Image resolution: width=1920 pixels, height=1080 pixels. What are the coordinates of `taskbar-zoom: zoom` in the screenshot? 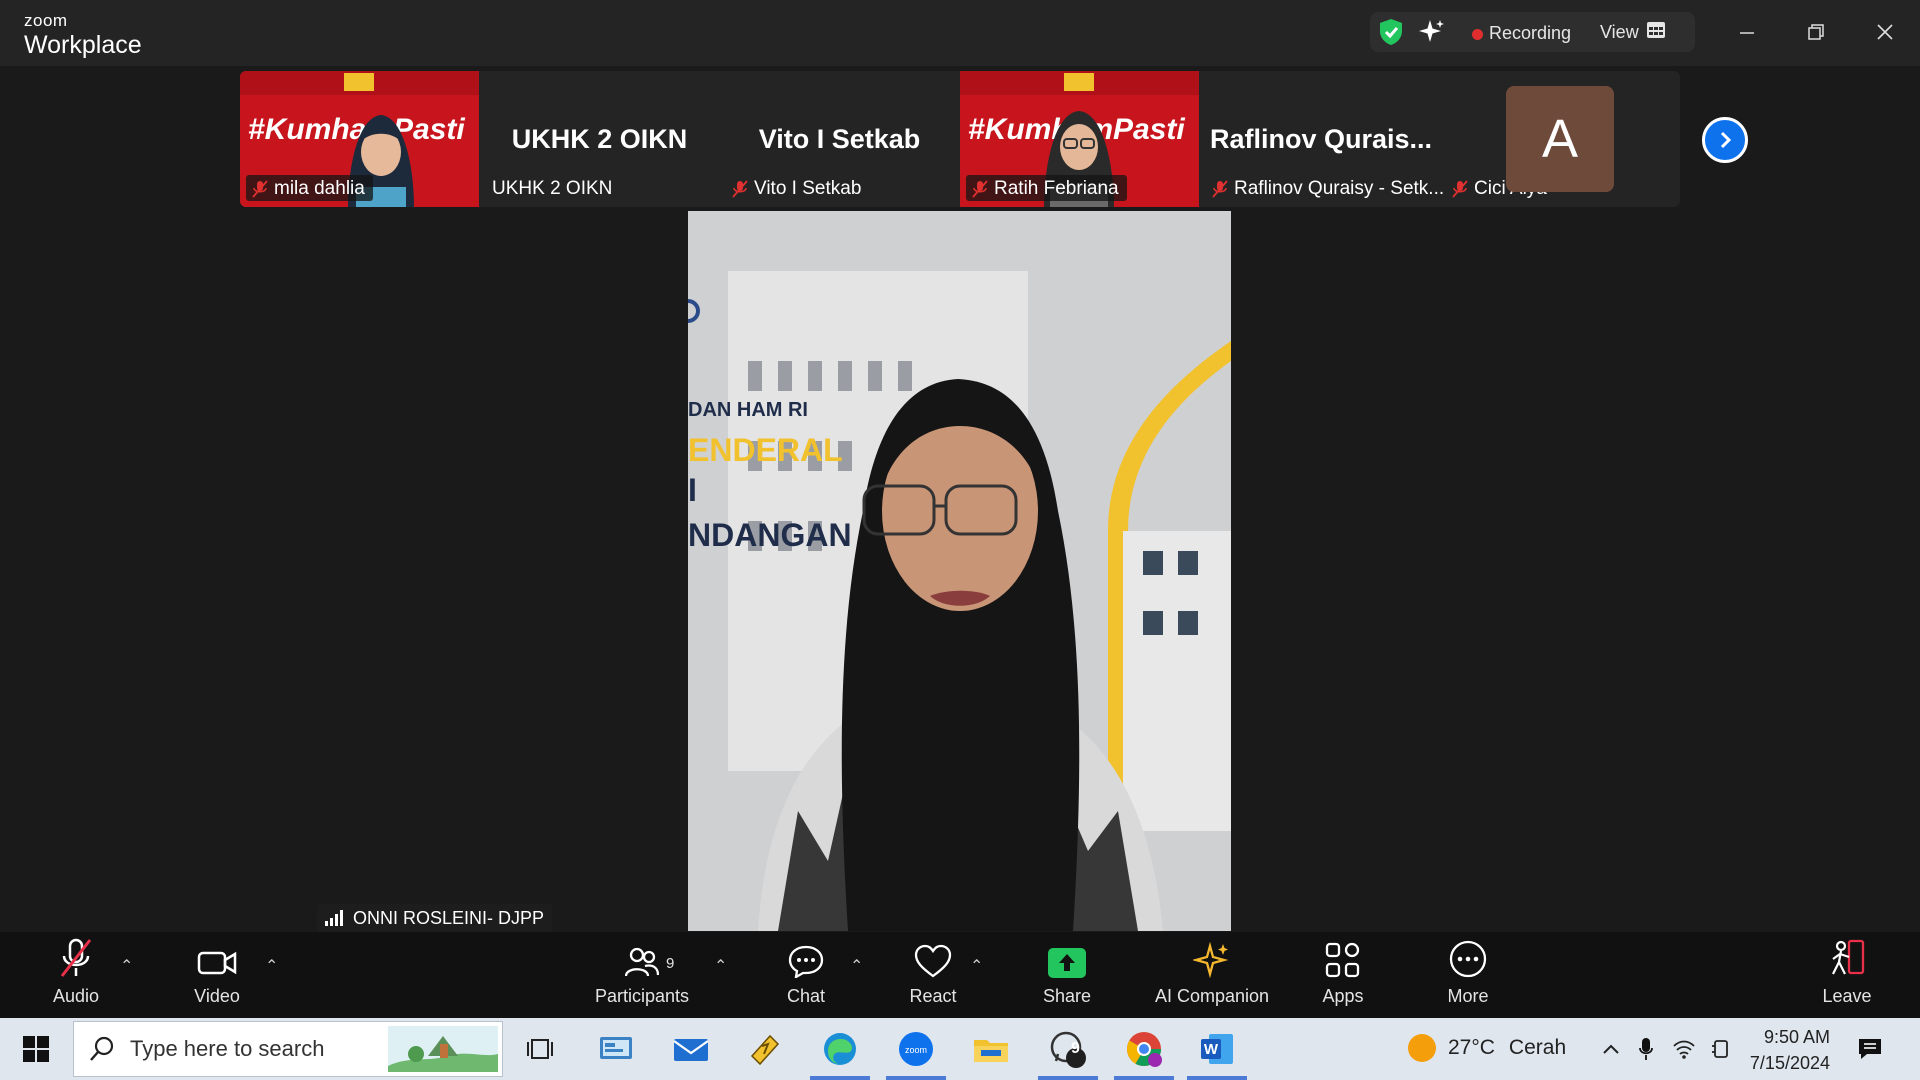 It's located at (916, 1049).